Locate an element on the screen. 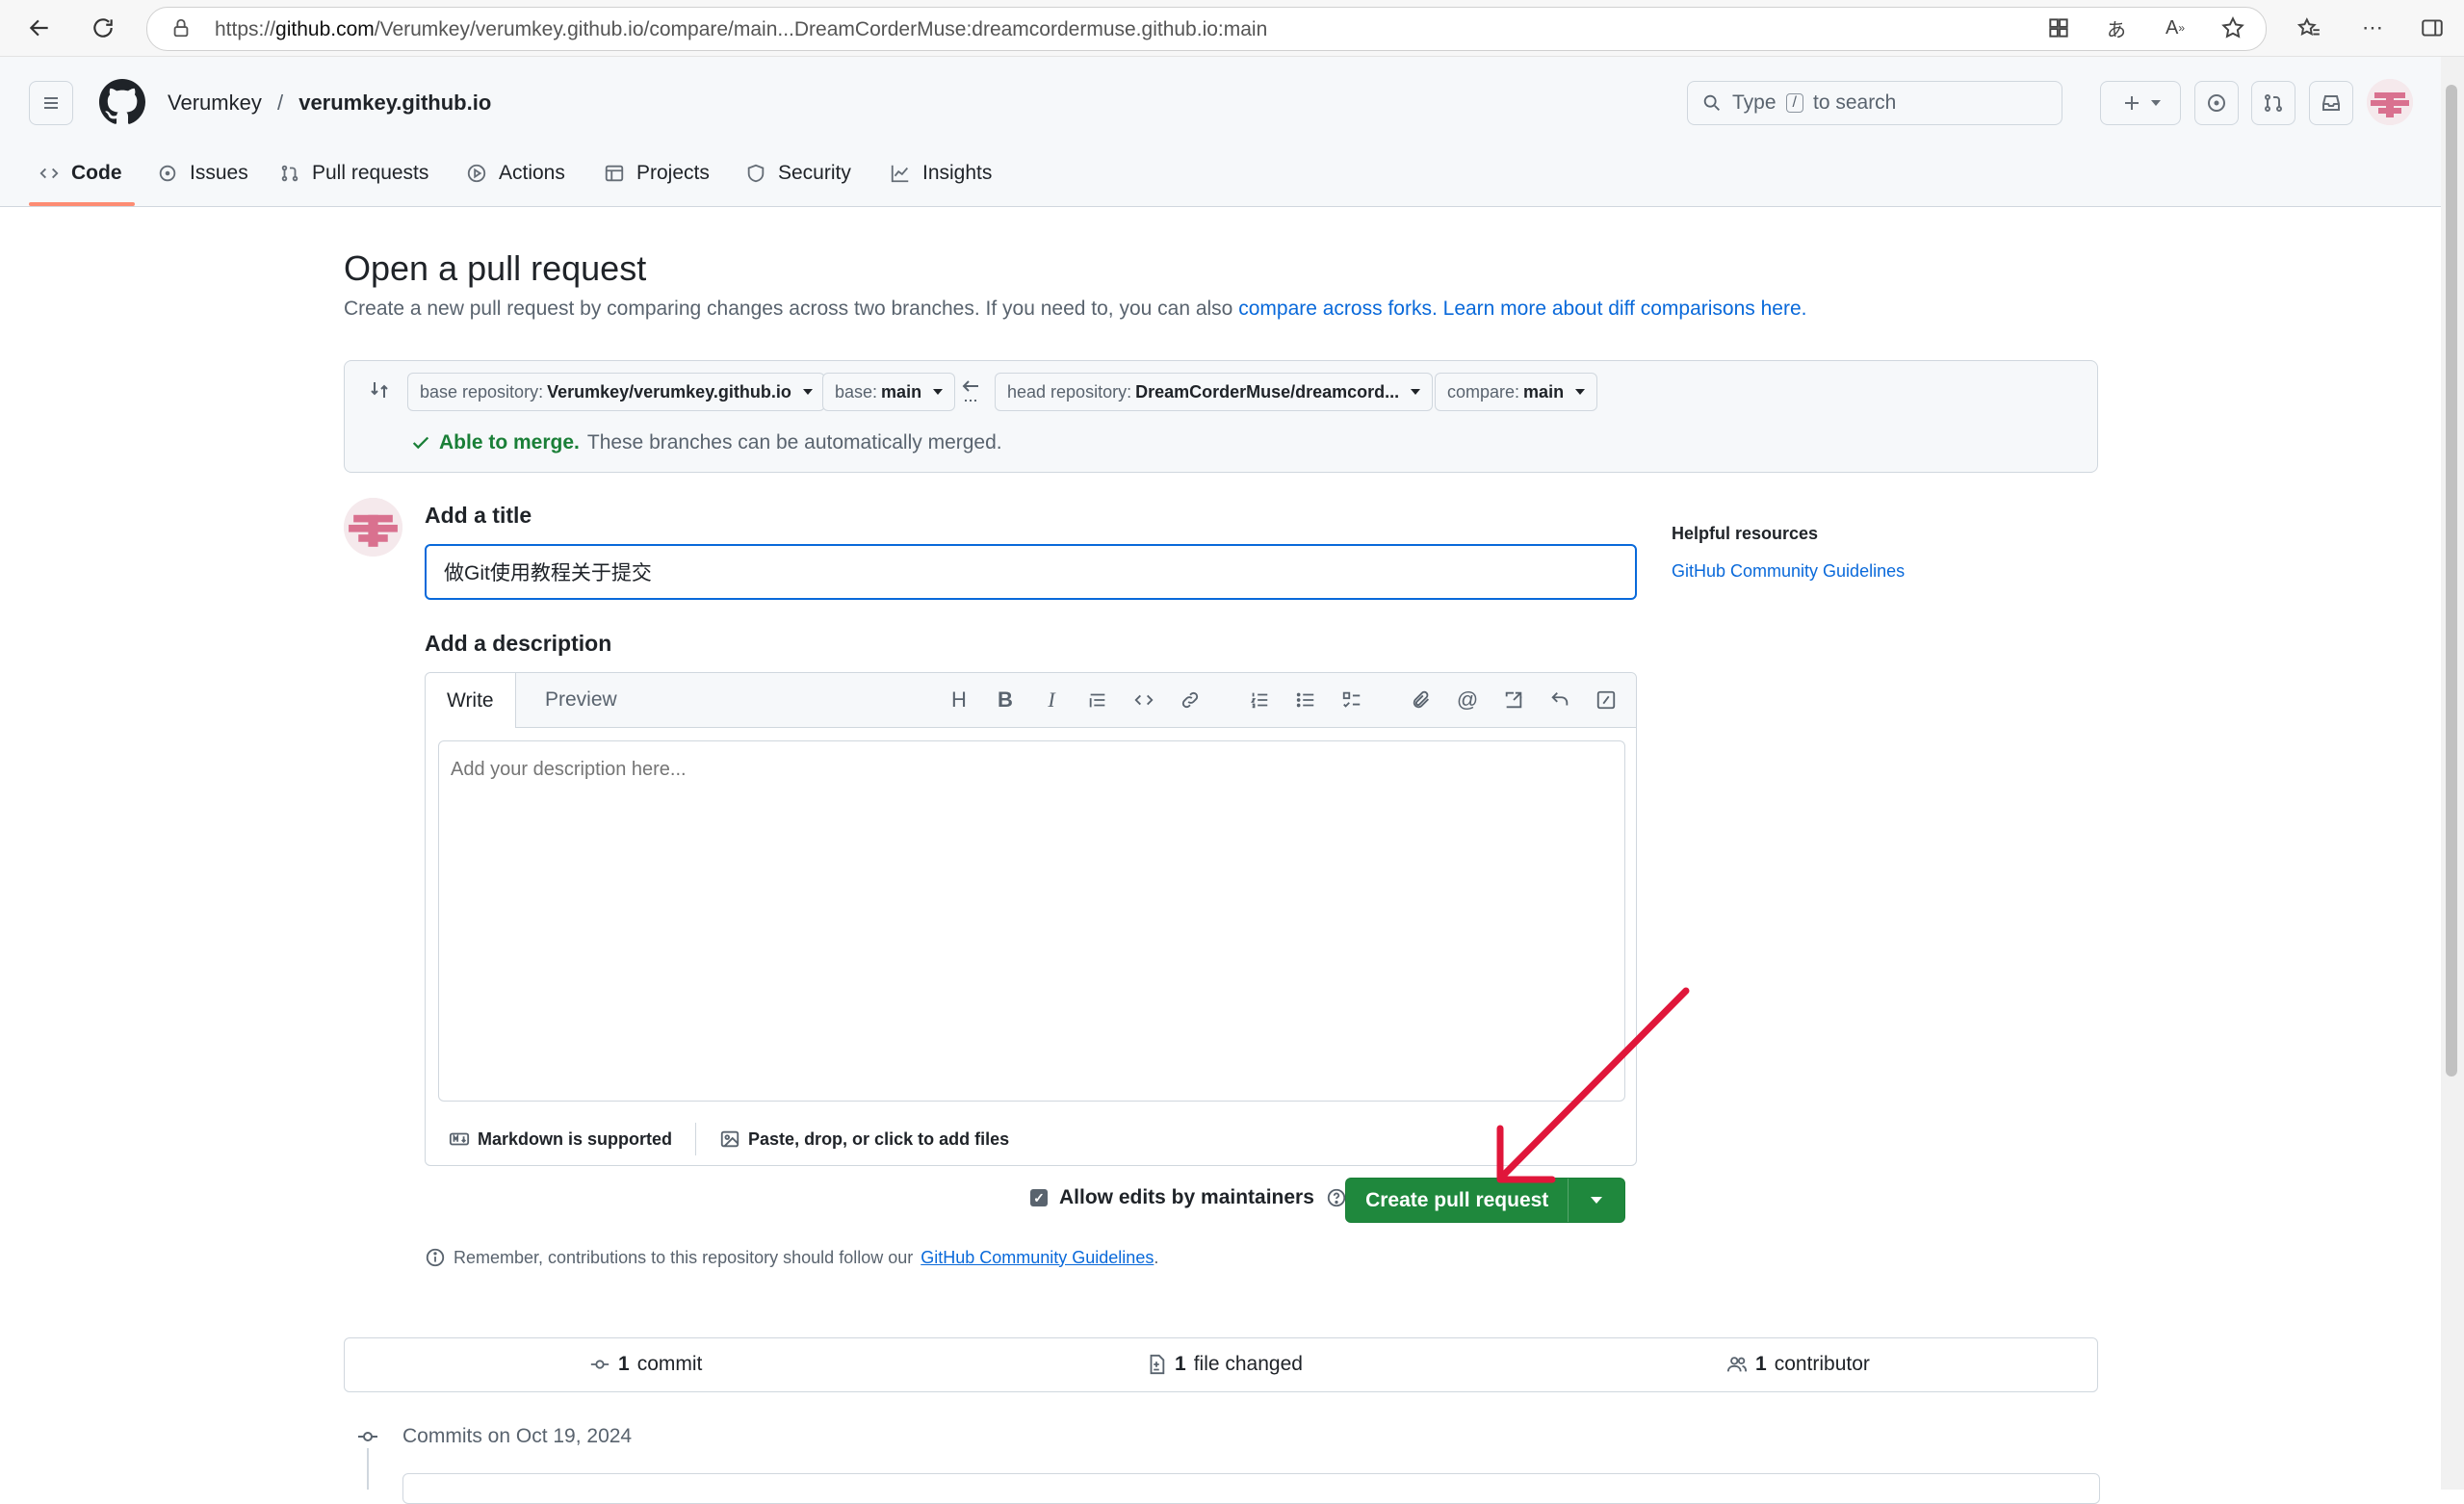  base-branch-select: base: main is located at coordinates (889, 392).